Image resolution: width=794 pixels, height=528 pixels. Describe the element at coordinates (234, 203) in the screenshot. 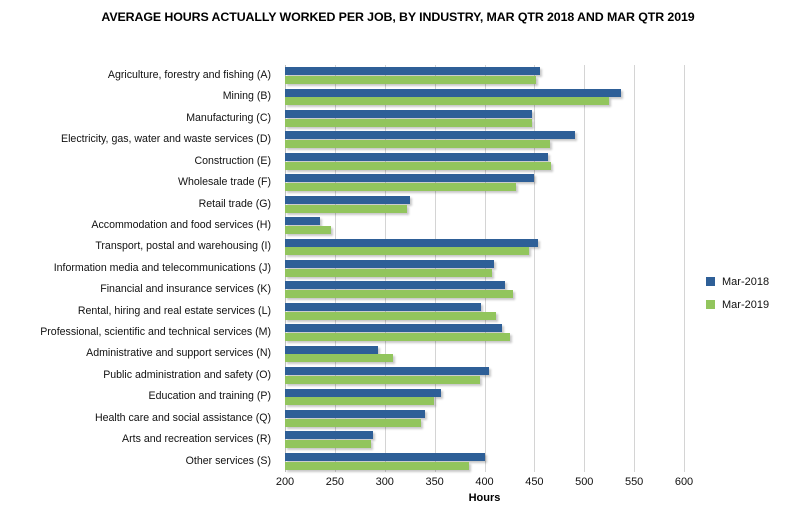

I see `category-label: Retail trade (G)` at that location.